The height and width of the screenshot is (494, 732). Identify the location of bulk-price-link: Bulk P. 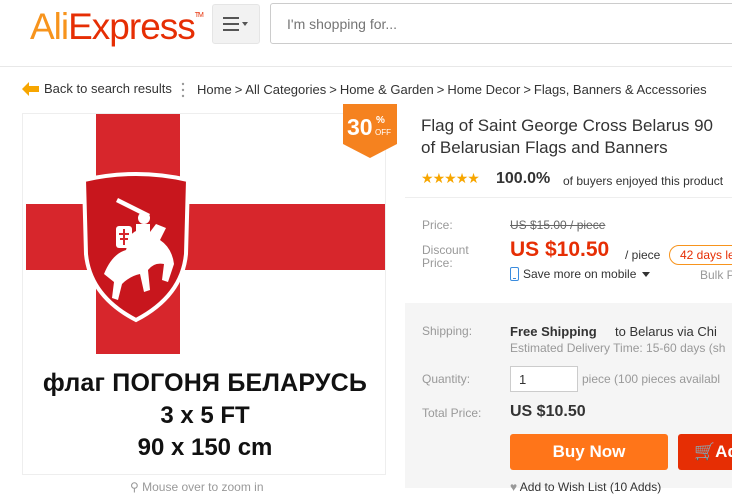
(716, 275).